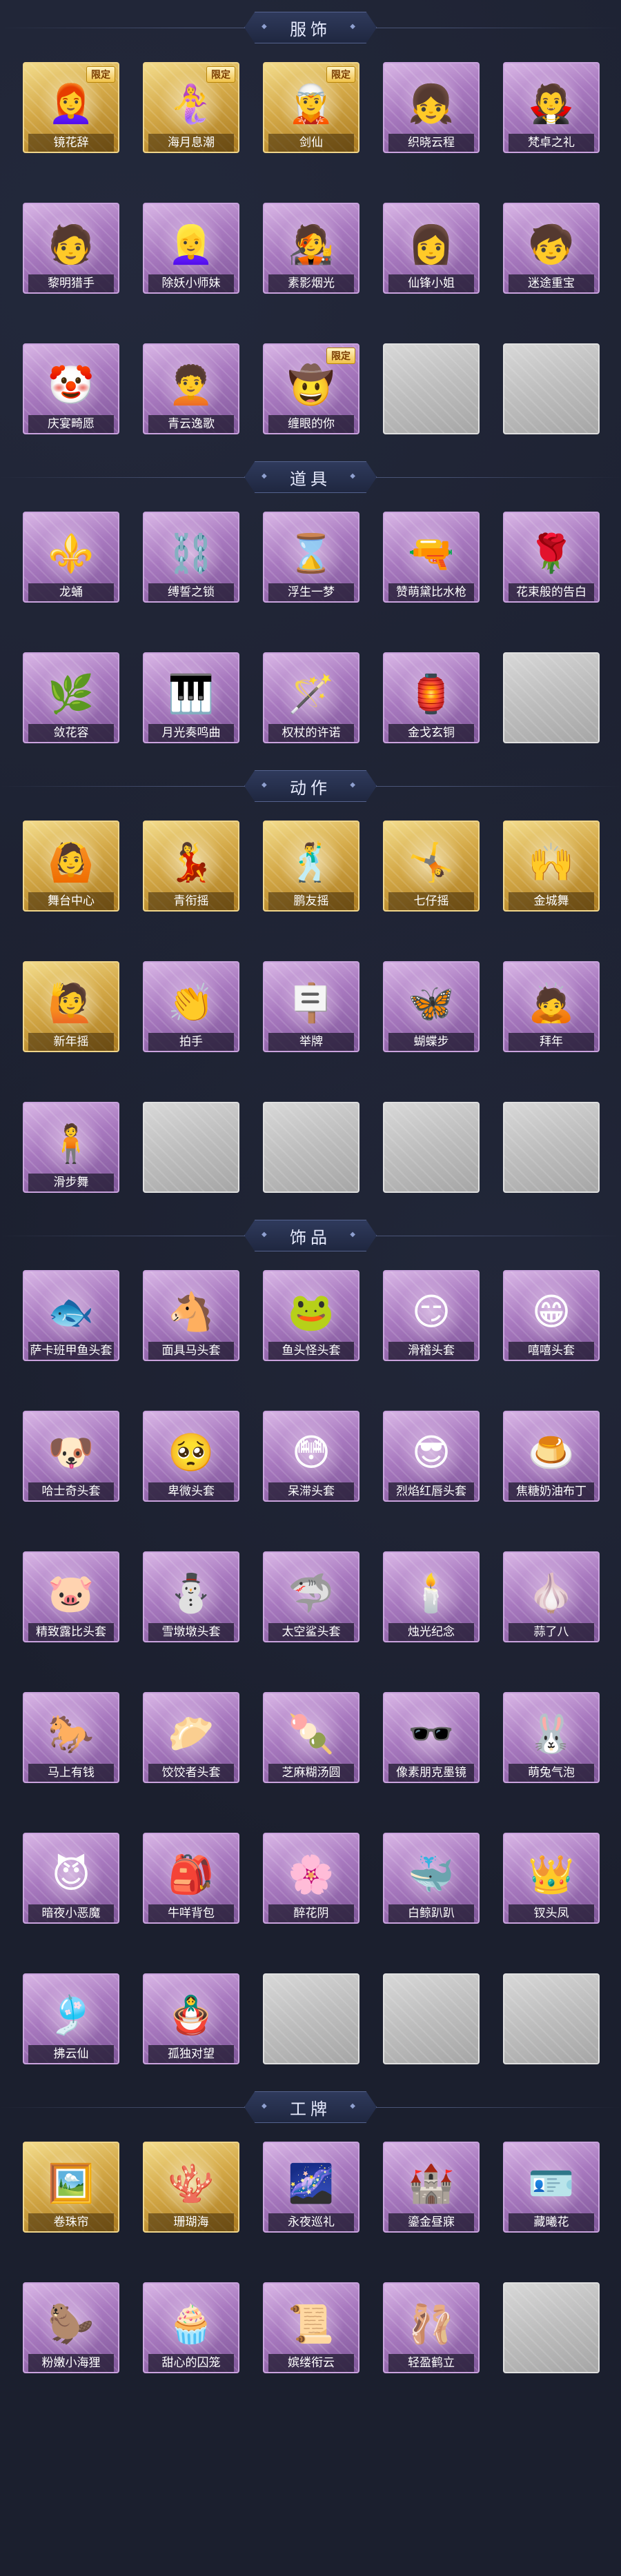 The width and height of the screenshot is (621, 2576). I want to click on item-card: 🙋 新年摇, so click(71, 1006).